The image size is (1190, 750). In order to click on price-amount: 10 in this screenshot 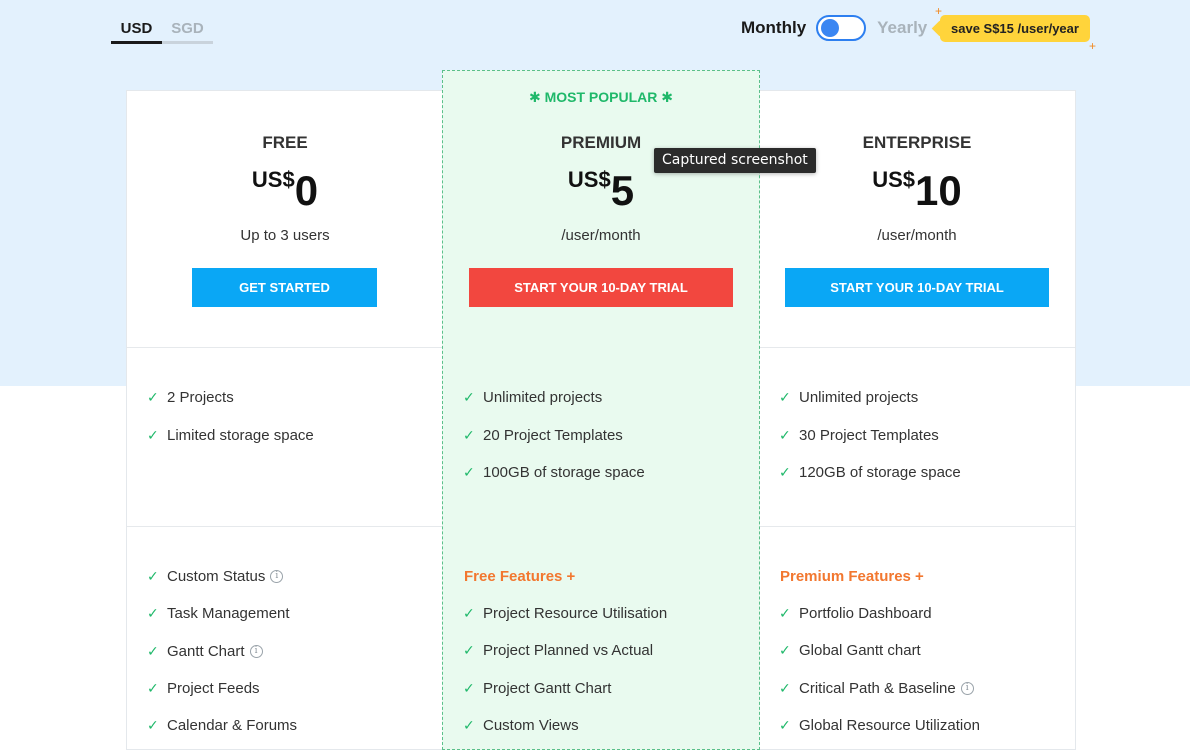, I will do `click(938, 190)`.